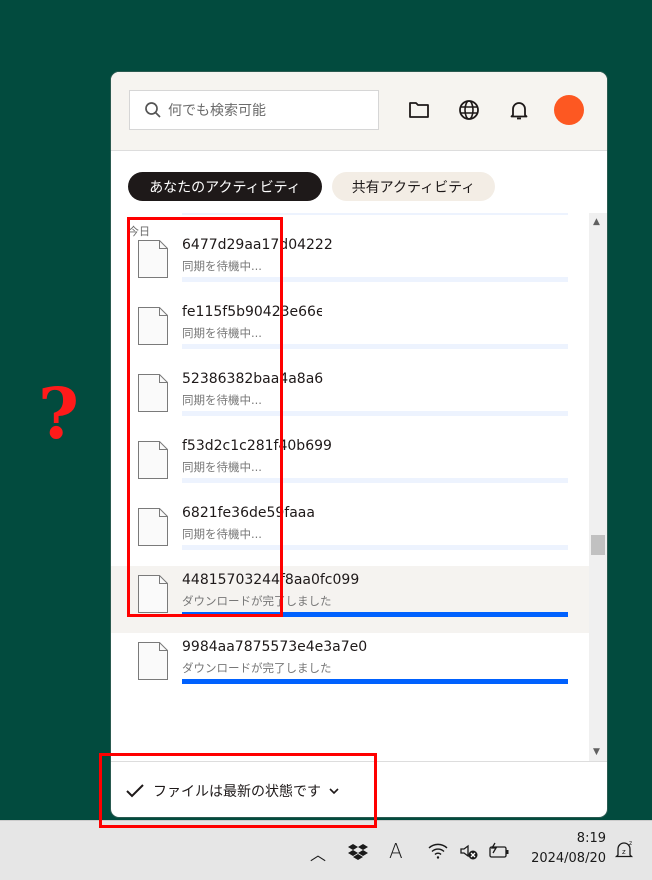  What do you see at coordinates (153, 661) in the screenshot?
I see `file-icon` at bounding box center [153, 661].